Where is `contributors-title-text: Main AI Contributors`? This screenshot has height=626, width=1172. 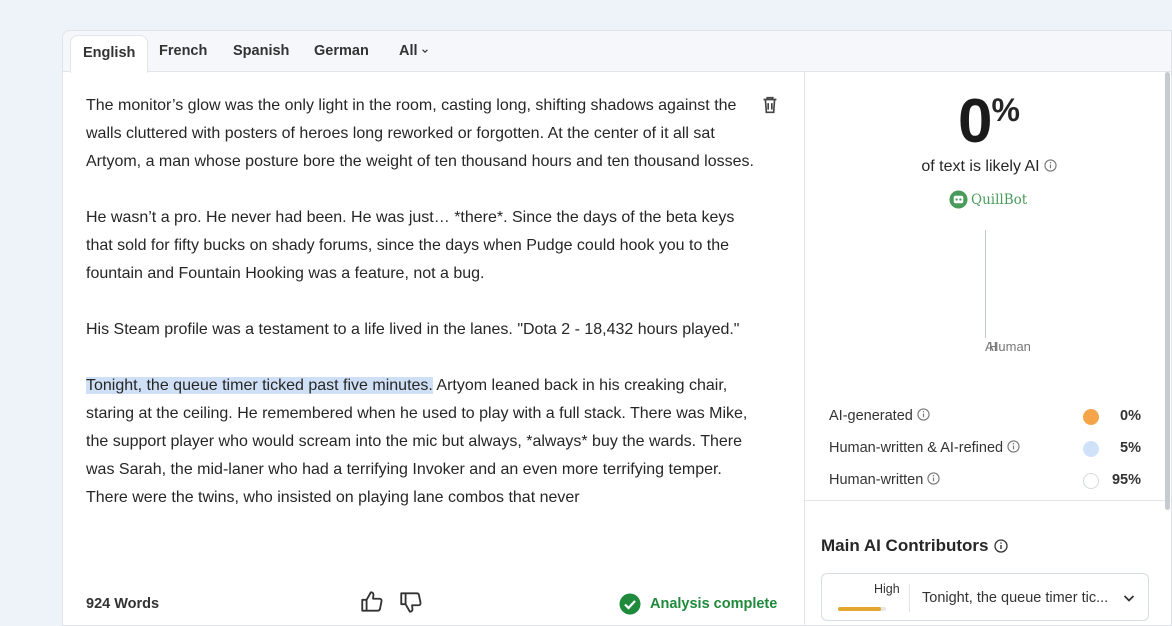
contributors-title-text: Main AI Contributors is located at coordinates (905, 545).